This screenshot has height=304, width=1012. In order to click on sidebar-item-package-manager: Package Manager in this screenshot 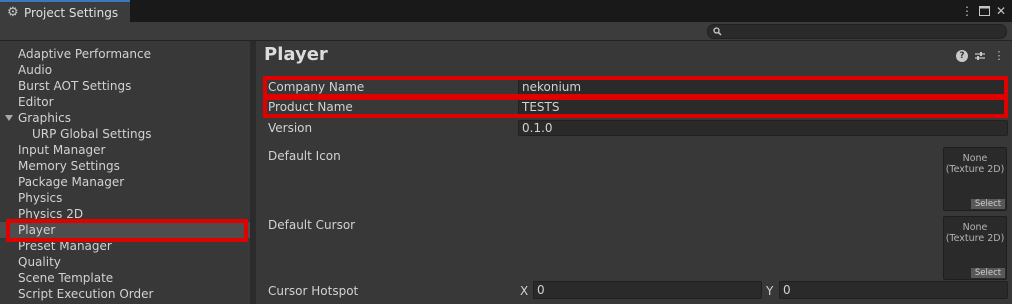, I will do `click(125, 182)`.